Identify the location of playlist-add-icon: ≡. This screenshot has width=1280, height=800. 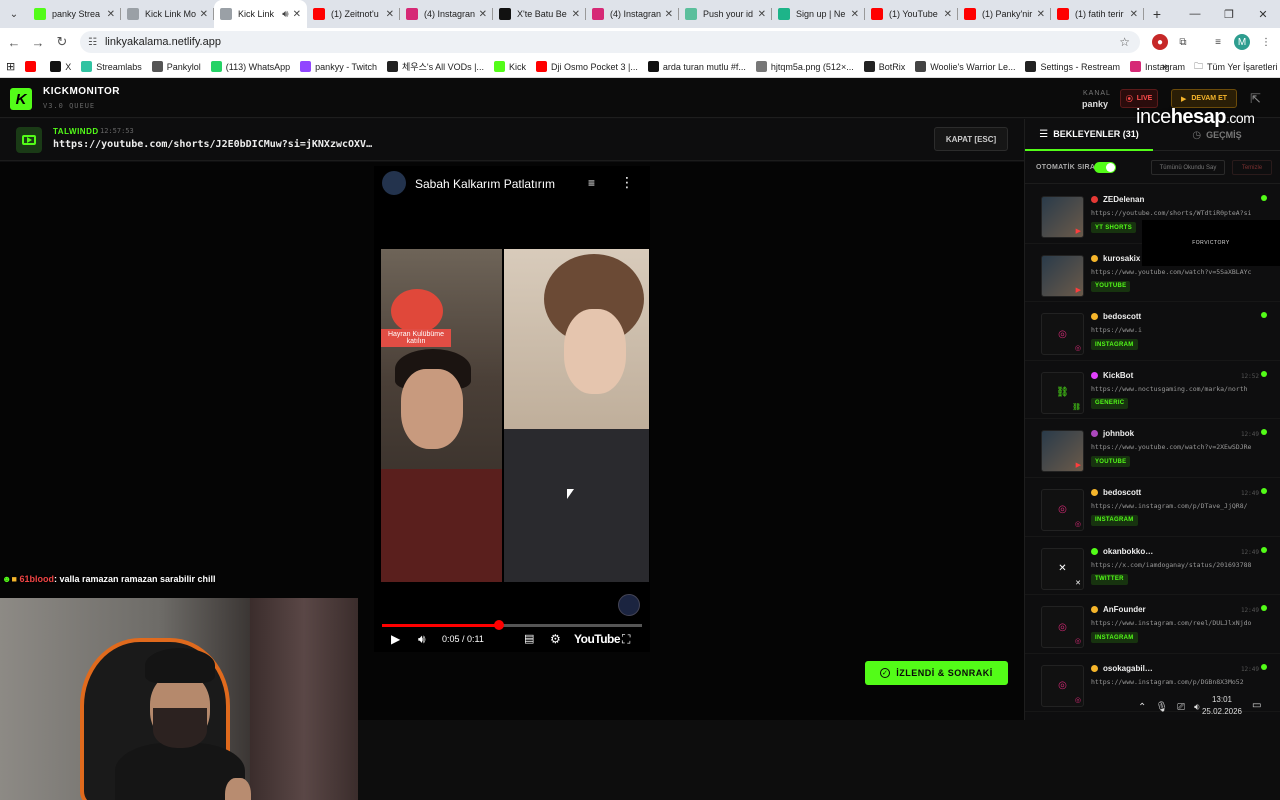
(591, 183).